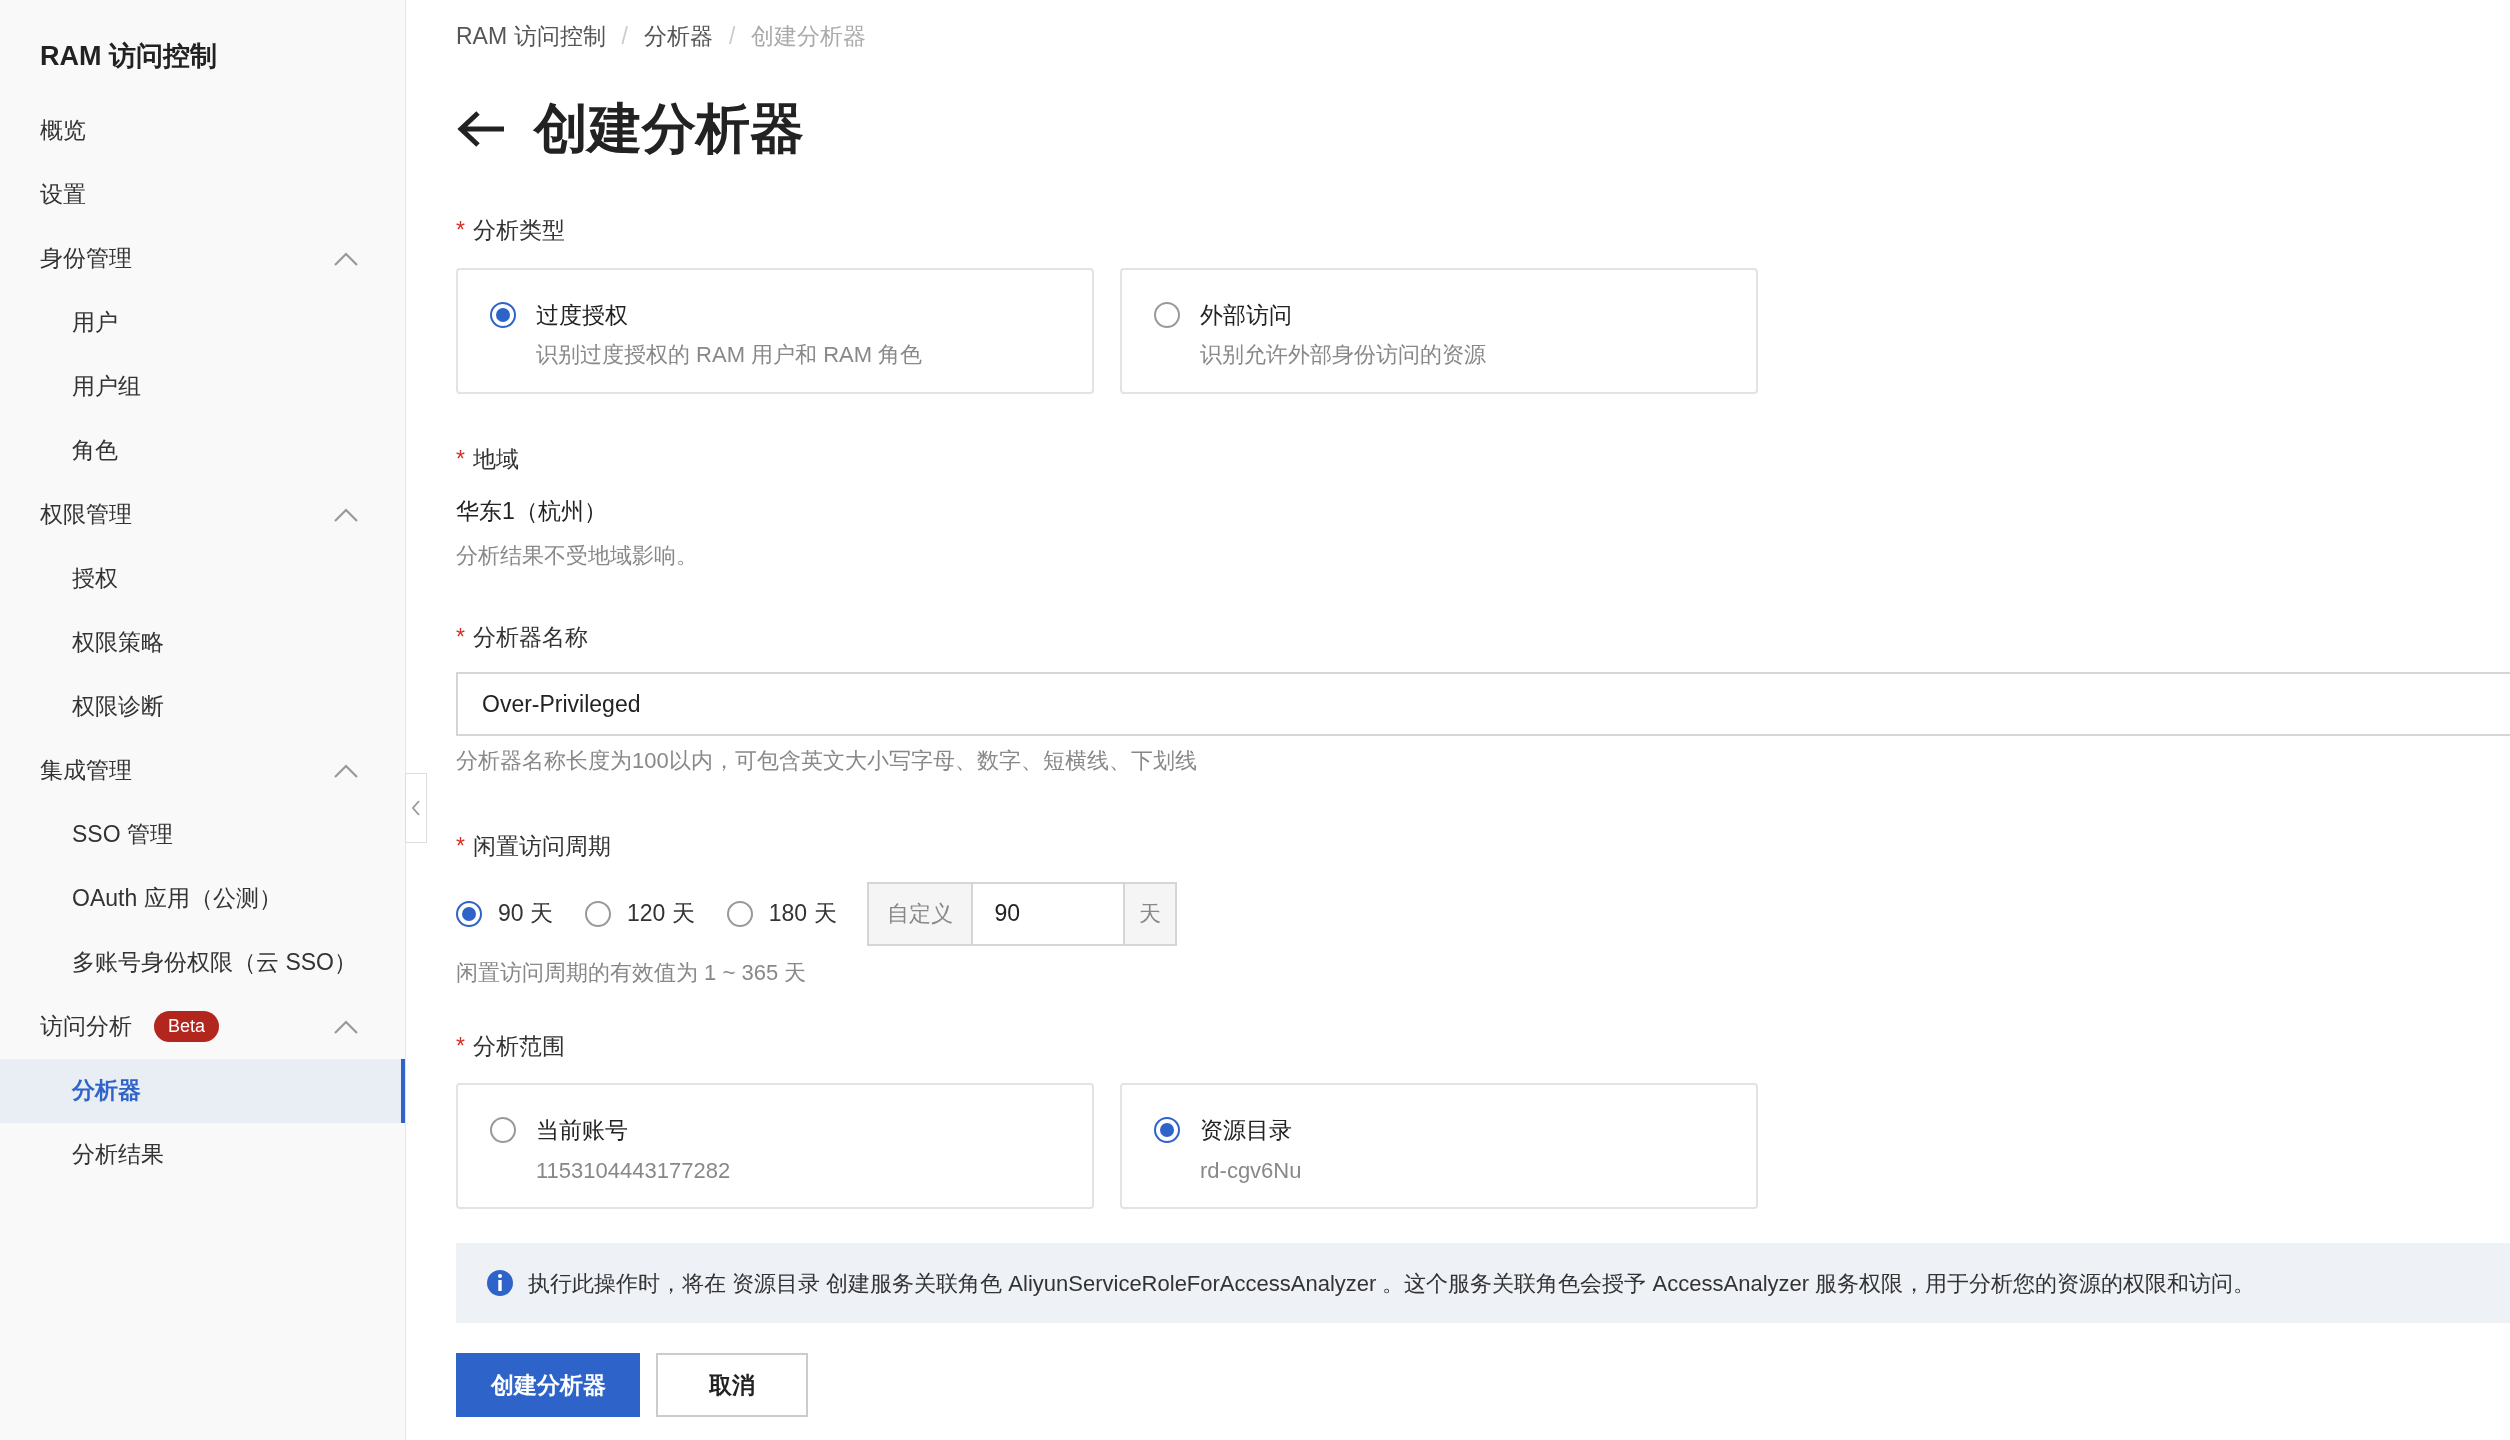 This screenshot has width=2510, height=1440. I want to click on sidebar-item: OAuth 应用（公测）, so click(202, 898).